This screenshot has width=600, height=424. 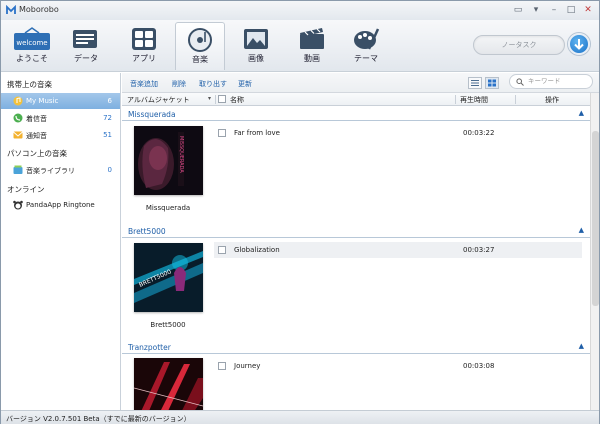 I want to click on task-search-box: ノータスク, so click(x=519, y=45).